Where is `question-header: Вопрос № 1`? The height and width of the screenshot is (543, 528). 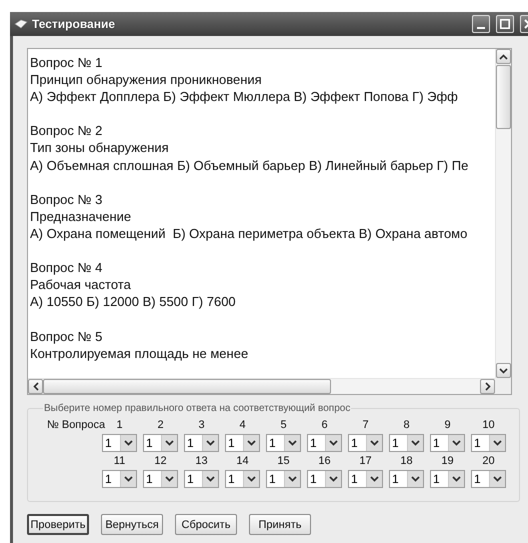
question-header: Вопрос № 1 is located at coordinates (66, 63).